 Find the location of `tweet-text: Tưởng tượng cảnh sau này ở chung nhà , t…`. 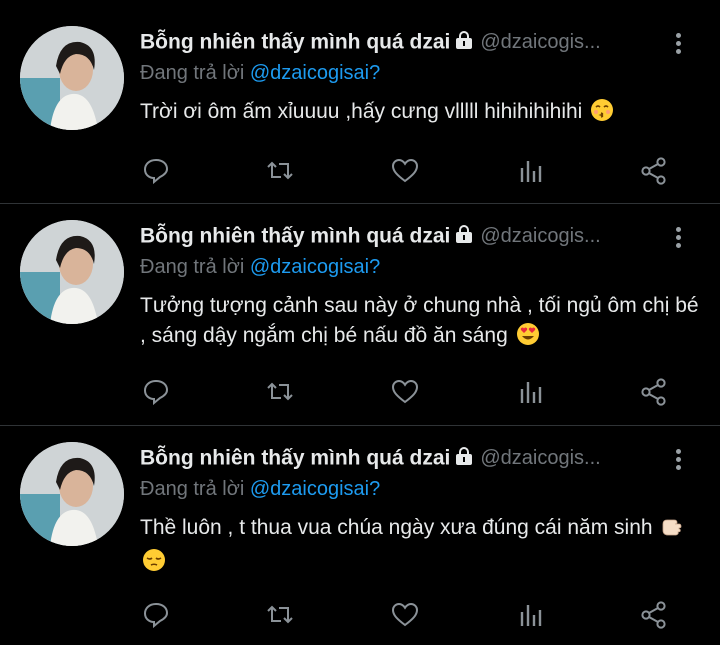

tweet-text: Tưởng tượng cảnh sau này ở chung nhà , t… is located at coordinates (420, 323).